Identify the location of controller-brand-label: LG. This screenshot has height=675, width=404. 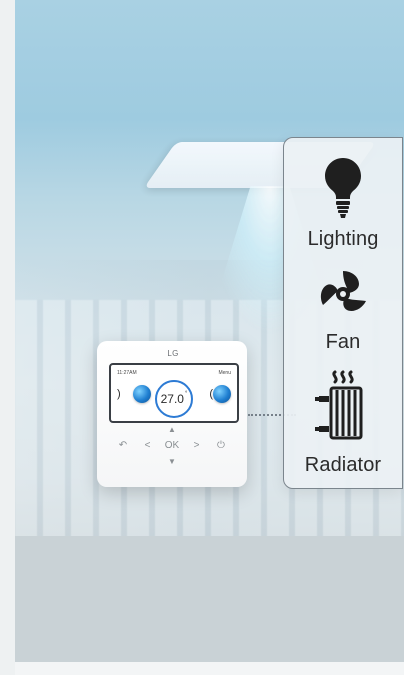
(173, 353).